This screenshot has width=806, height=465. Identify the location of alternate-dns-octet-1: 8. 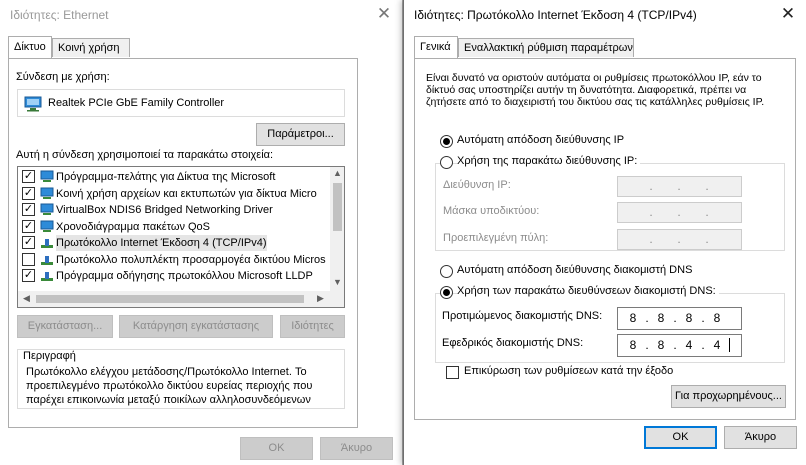
(633, 345).